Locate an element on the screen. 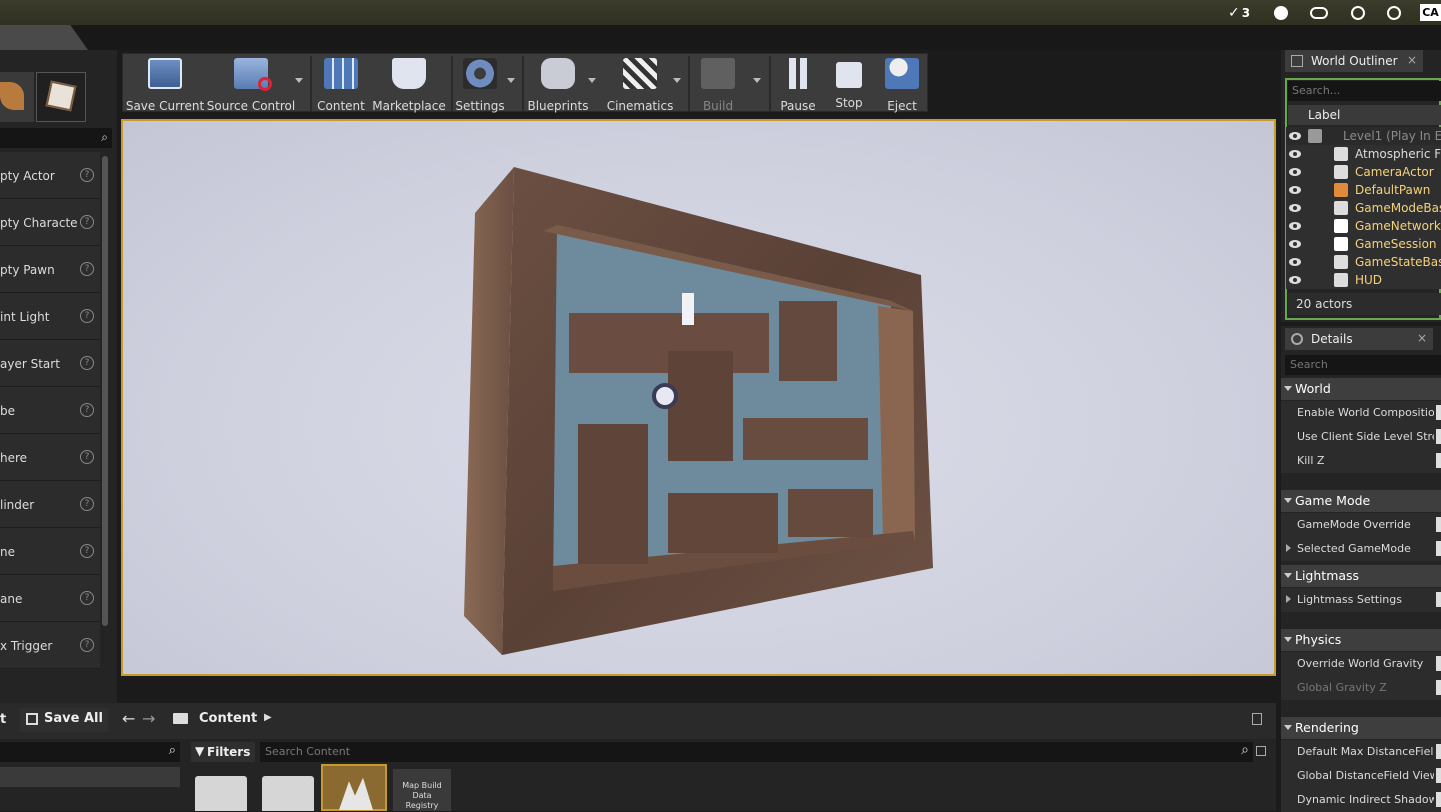 This screenshot has width=1441, height=812. outliner-row: GameModeBase is located at coordinates (1363, 208).